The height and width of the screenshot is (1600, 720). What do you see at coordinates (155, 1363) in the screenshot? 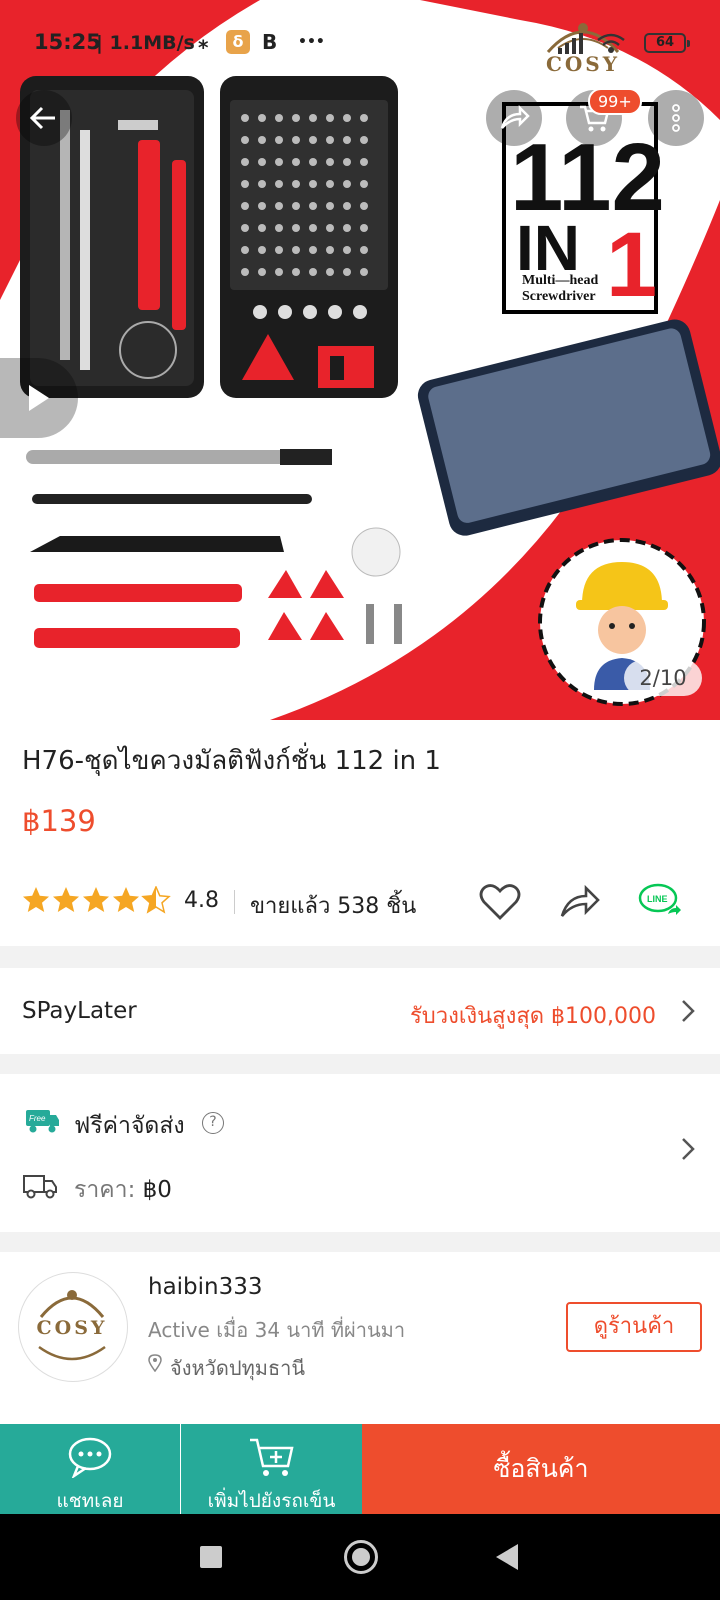
I see `location-pin-icon` at bounding box center [155, 1363].